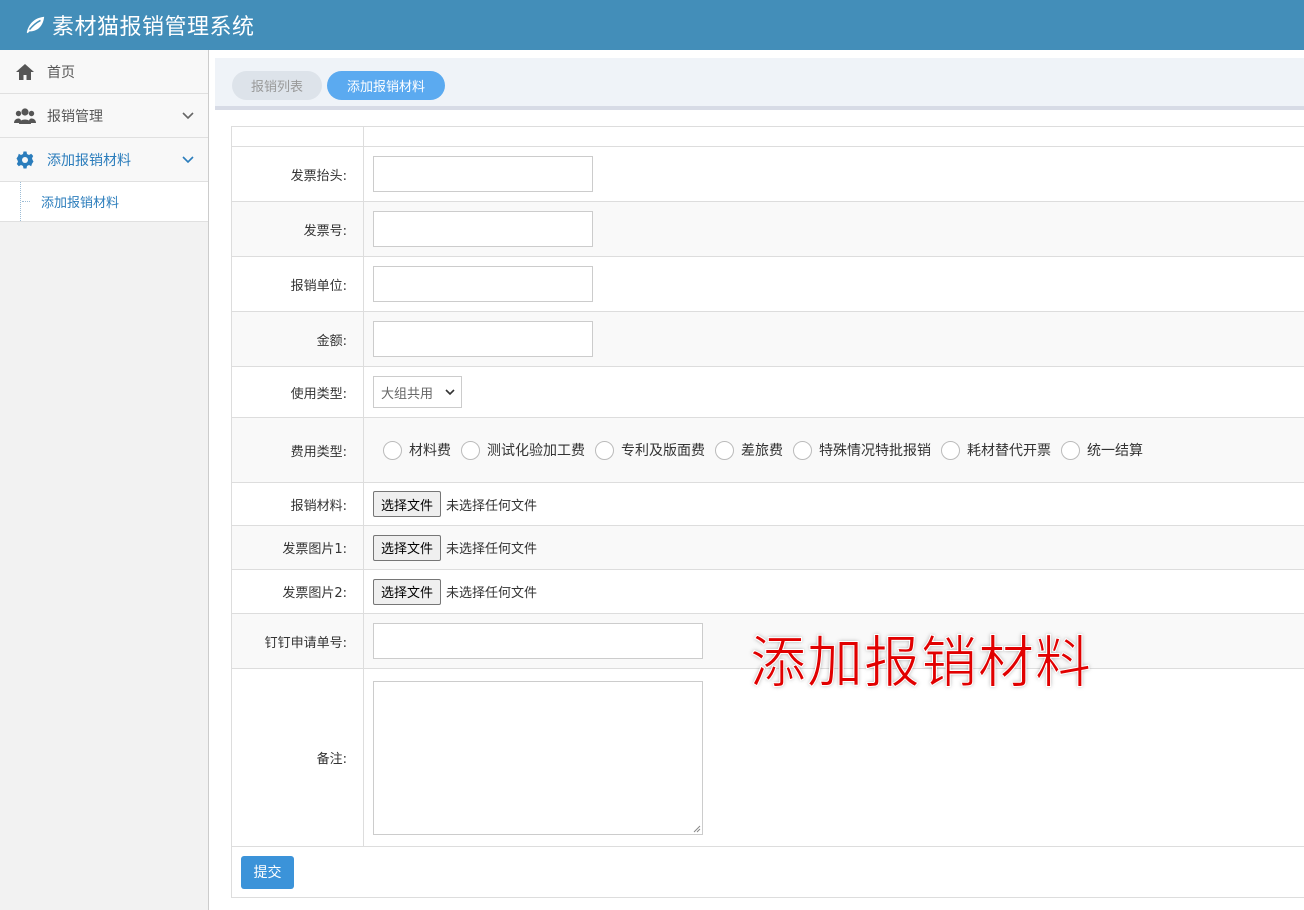  I want to click on sidebar-subitem-add-material: 添加报销材料, so click(104, 202).